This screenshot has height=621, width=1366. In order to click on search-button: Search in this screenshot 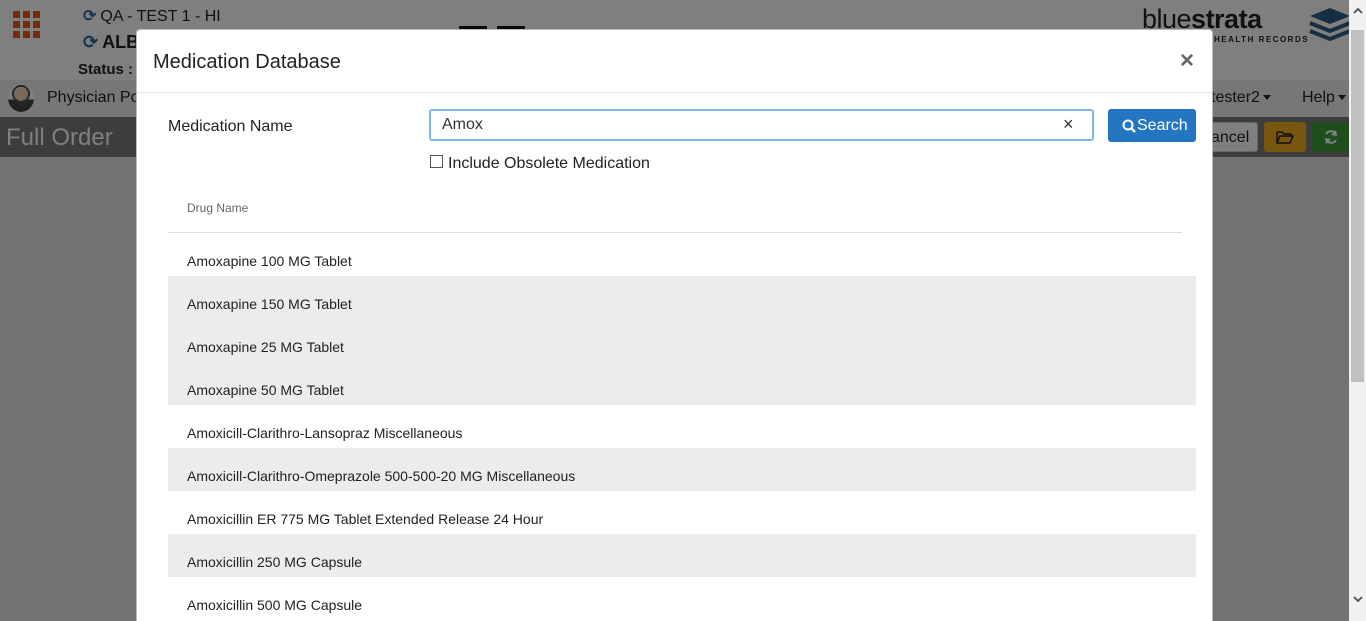, I will do `click(1152, 125)`.